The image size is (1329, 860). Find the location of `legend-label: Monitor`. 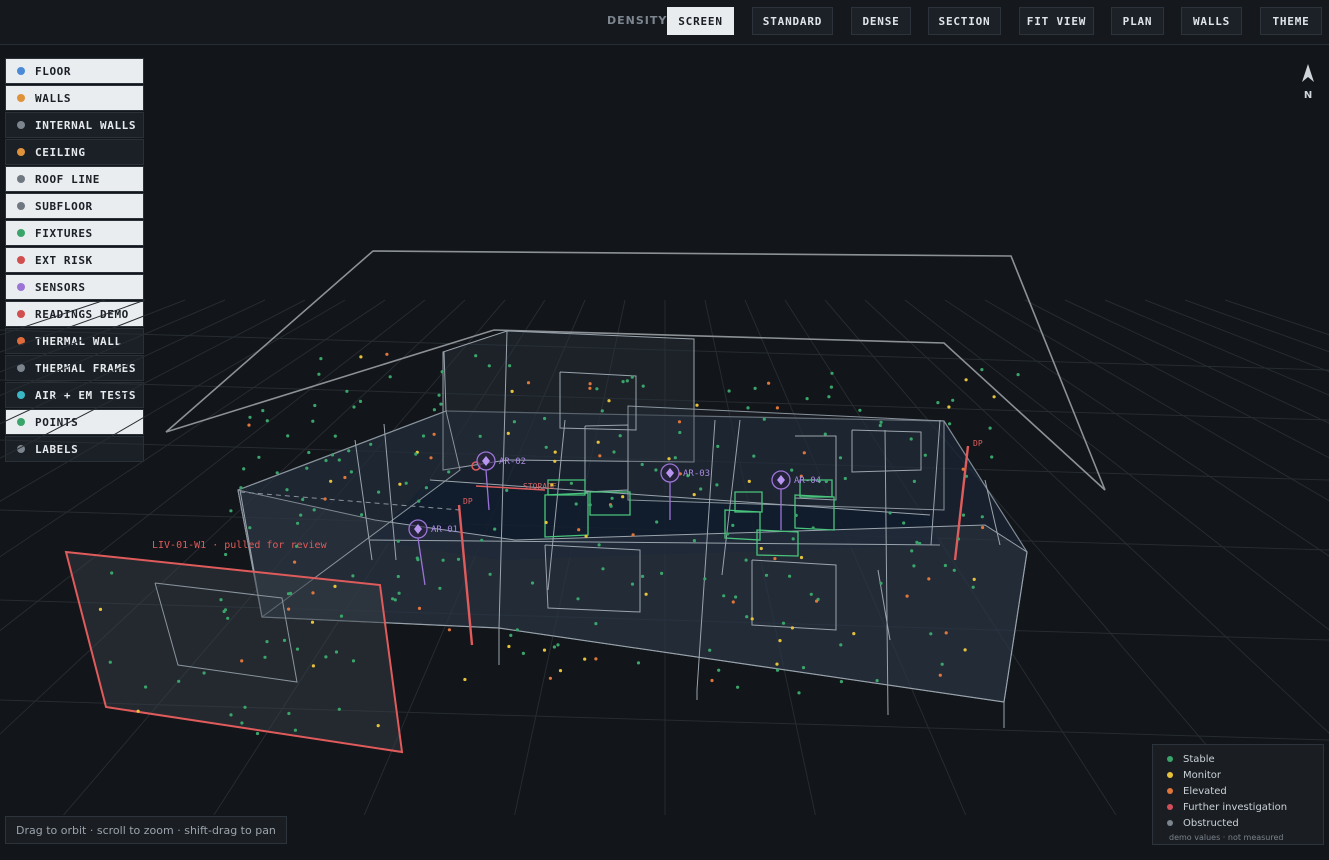

legend-label: Monitor is located at coordinates (1202, 775).